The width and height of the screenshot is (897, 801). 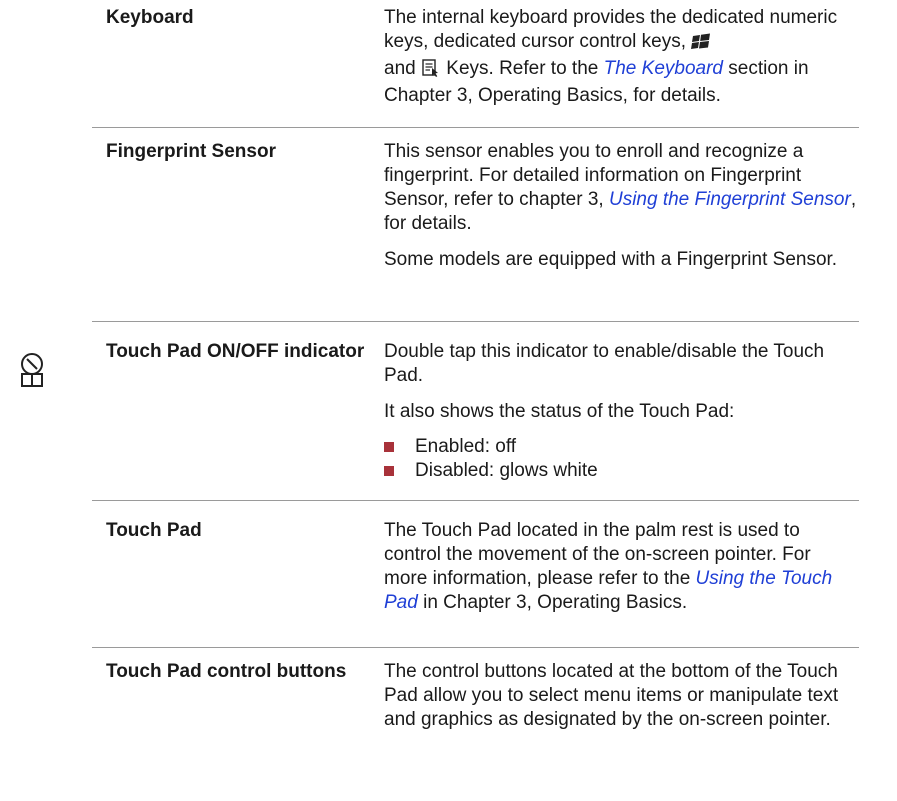 What do you see at coordinates (621, 447) in the screenshot?
I see `list-item: Enabled: off` at bounding box center [621, 447].